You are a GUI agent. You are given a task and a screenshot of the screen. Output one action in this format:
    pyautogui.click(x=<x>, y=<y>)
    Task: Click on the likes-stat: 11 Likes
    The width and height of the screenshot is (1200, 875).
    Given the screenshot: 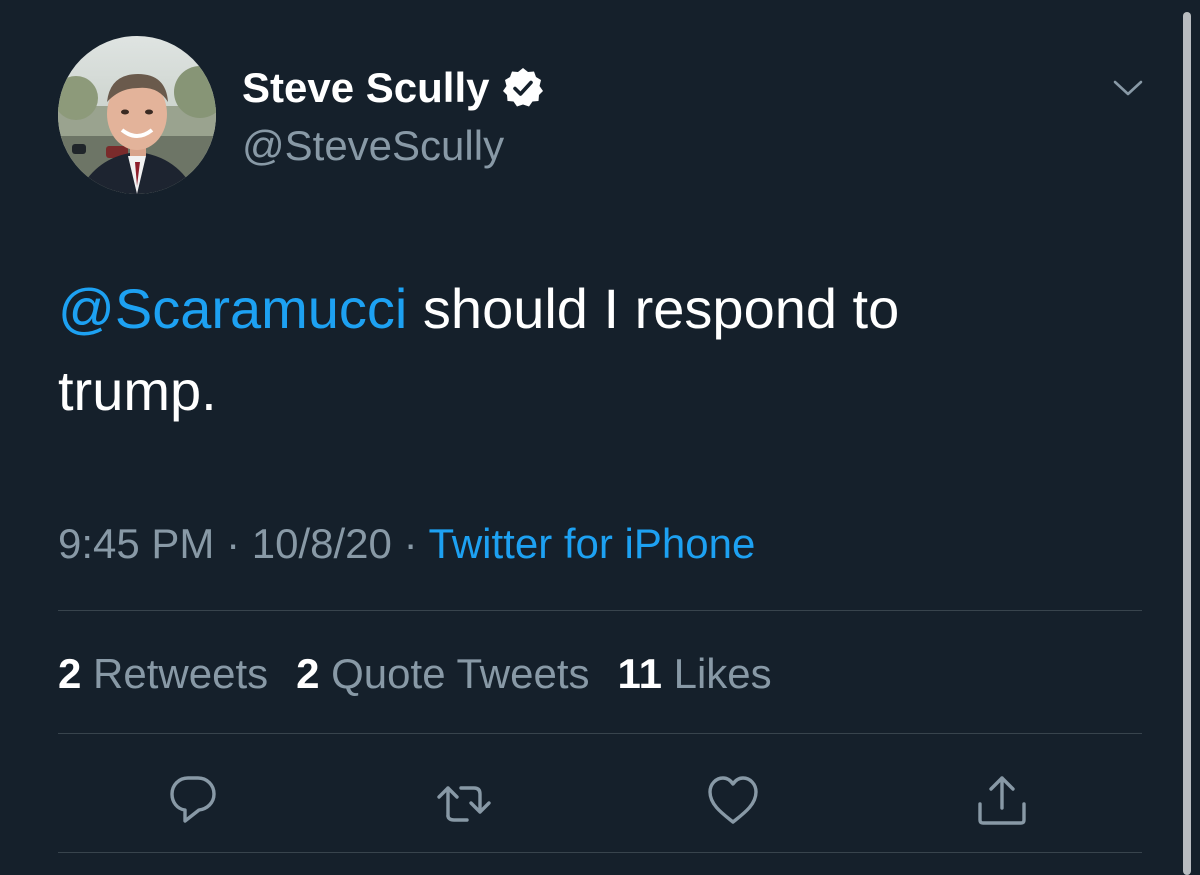 What is the action you would take?
    pyautogui.click(x=695, y=674)
    